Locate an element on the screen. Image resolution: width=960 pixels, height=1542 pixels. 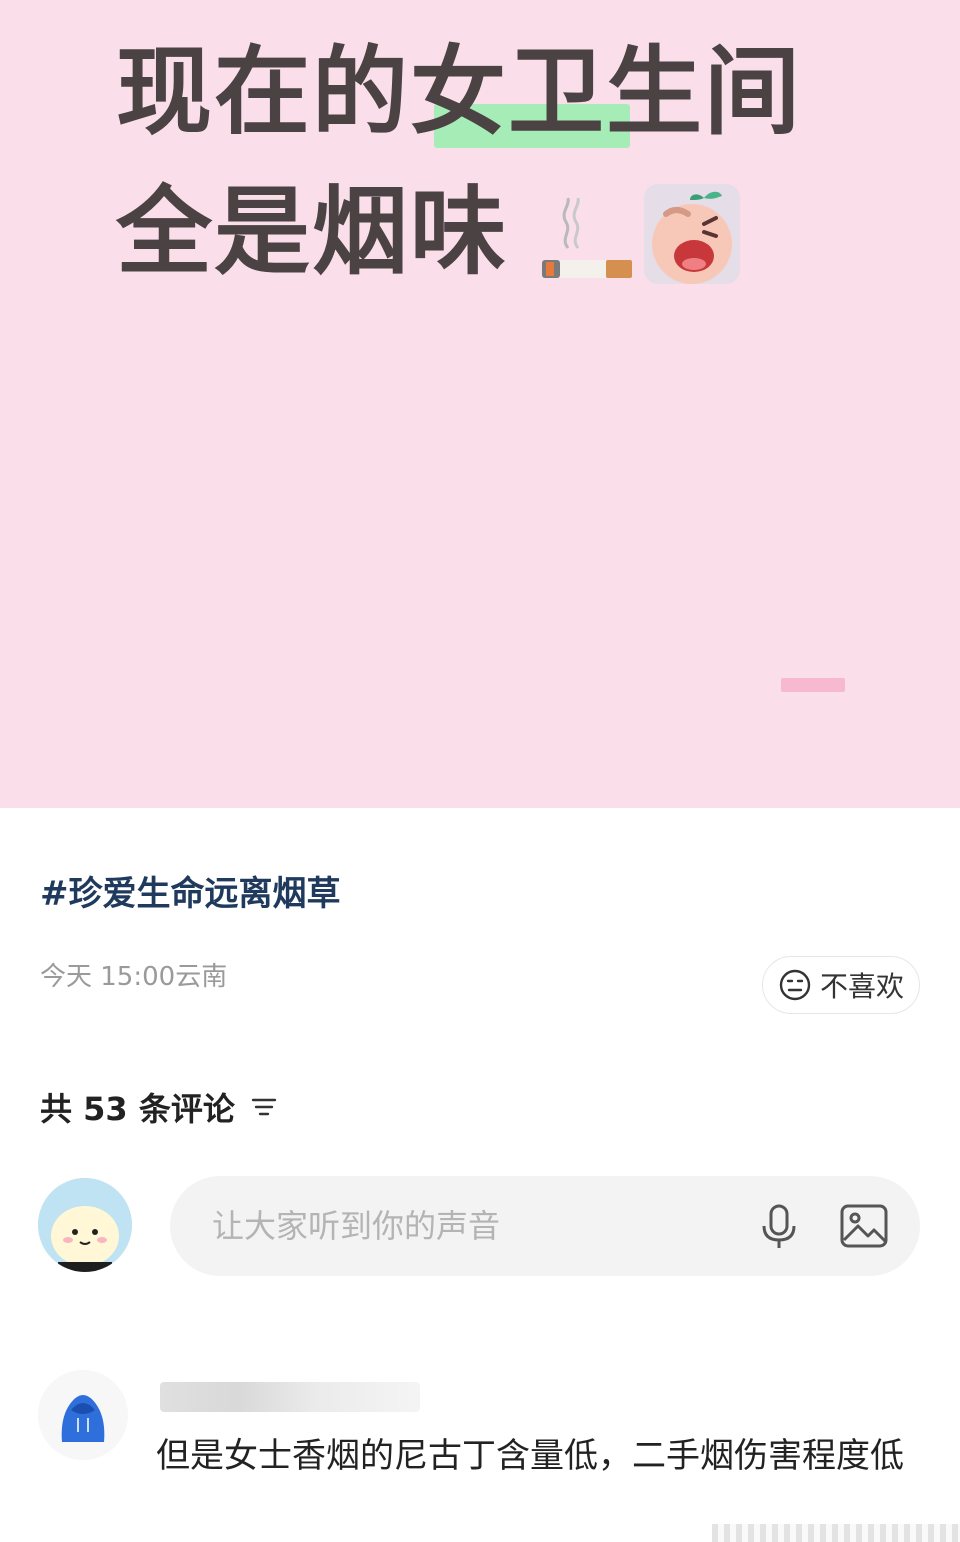
image-icon is located at coordinates (864, 1226).